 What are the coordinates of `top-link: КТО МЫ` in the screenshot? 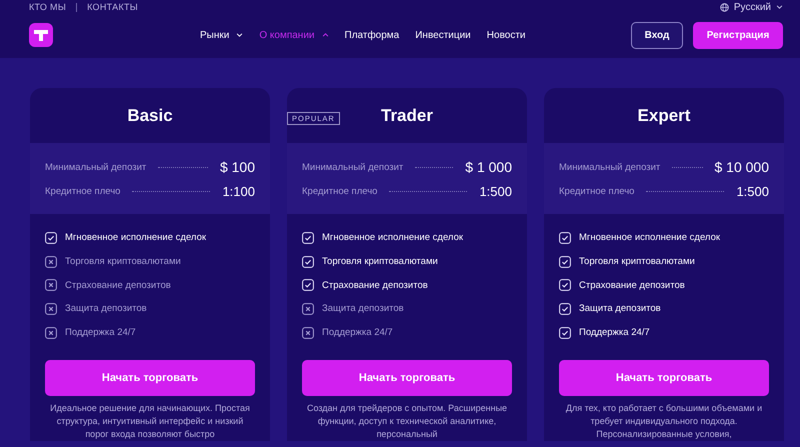 It's located at (47, 7).